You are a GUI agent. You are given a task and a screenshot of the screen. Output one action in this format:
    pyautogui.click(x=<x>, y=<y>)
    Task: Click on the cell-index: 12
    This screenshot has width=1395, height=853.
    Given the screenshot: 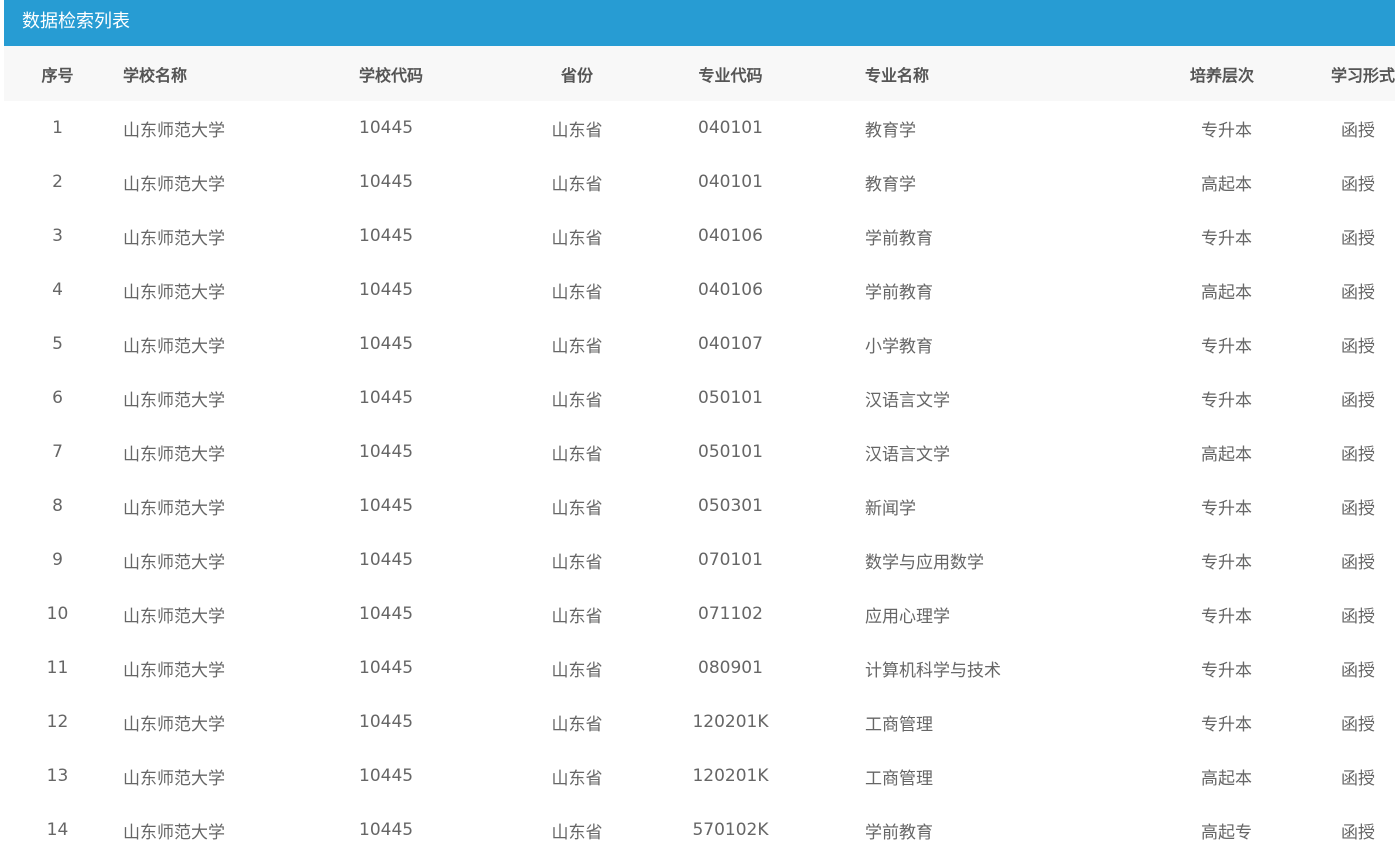 What is the action you would take?
    pyautogui.click(x=57, y=722)
    